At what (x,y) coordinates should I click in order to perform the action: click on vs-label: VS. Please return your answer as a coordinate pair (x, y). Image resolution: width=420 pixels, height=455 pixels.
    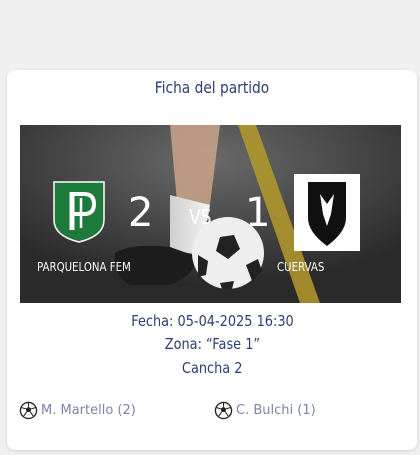
    Looking at the image, I should click on (200, 217).